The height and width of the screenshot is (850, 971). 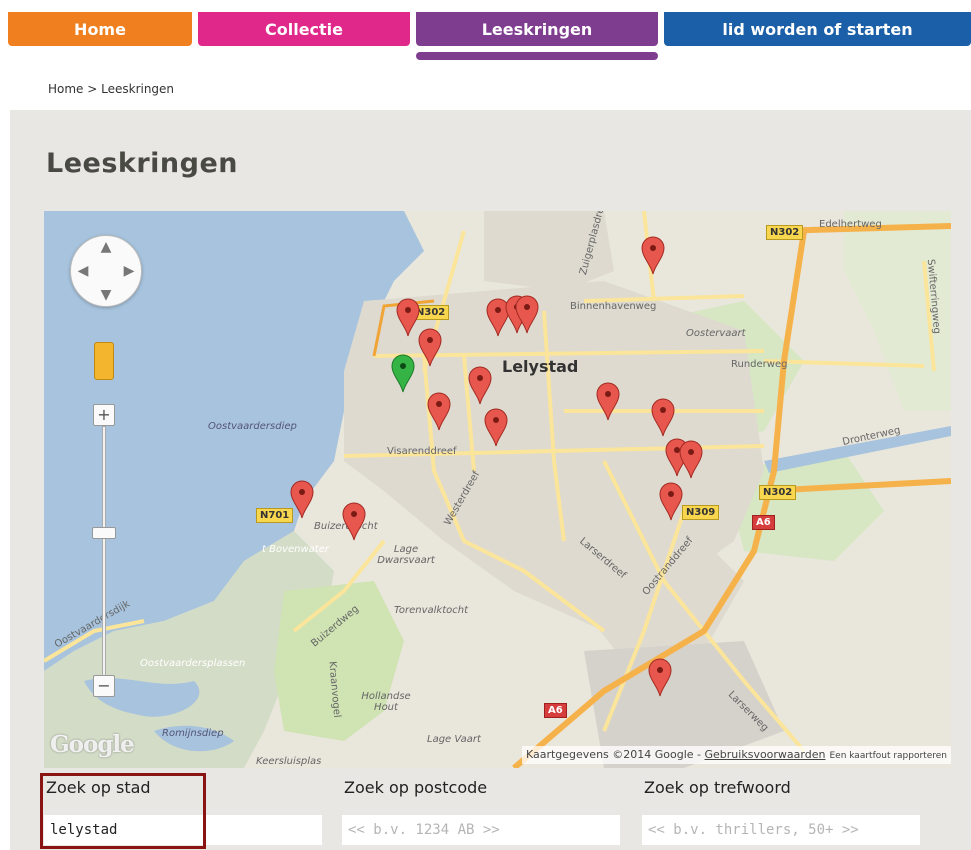 I want to click on terms-link: Gebruiksvoorwaarden, so click(x=765, y=754).